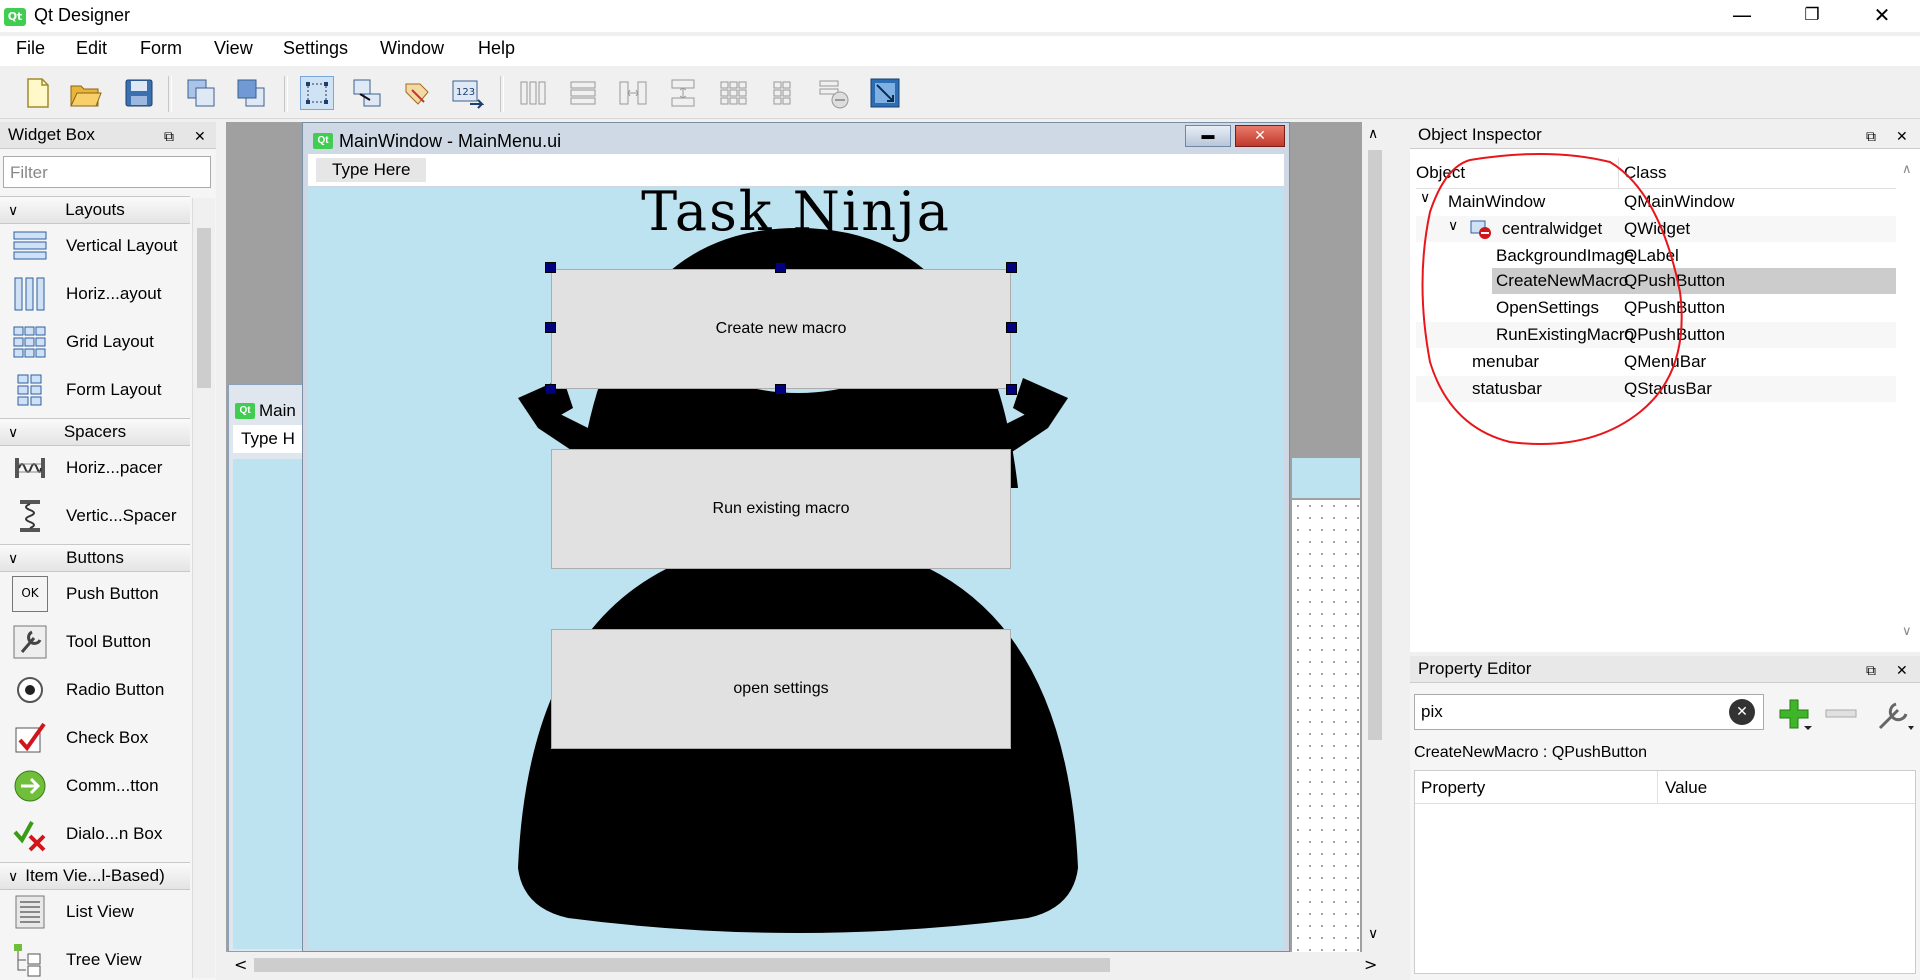  Describe the element at coordinates (781, 509) in the screenshot. I see `run-existing-macro-button: Run existing macro` at that location.